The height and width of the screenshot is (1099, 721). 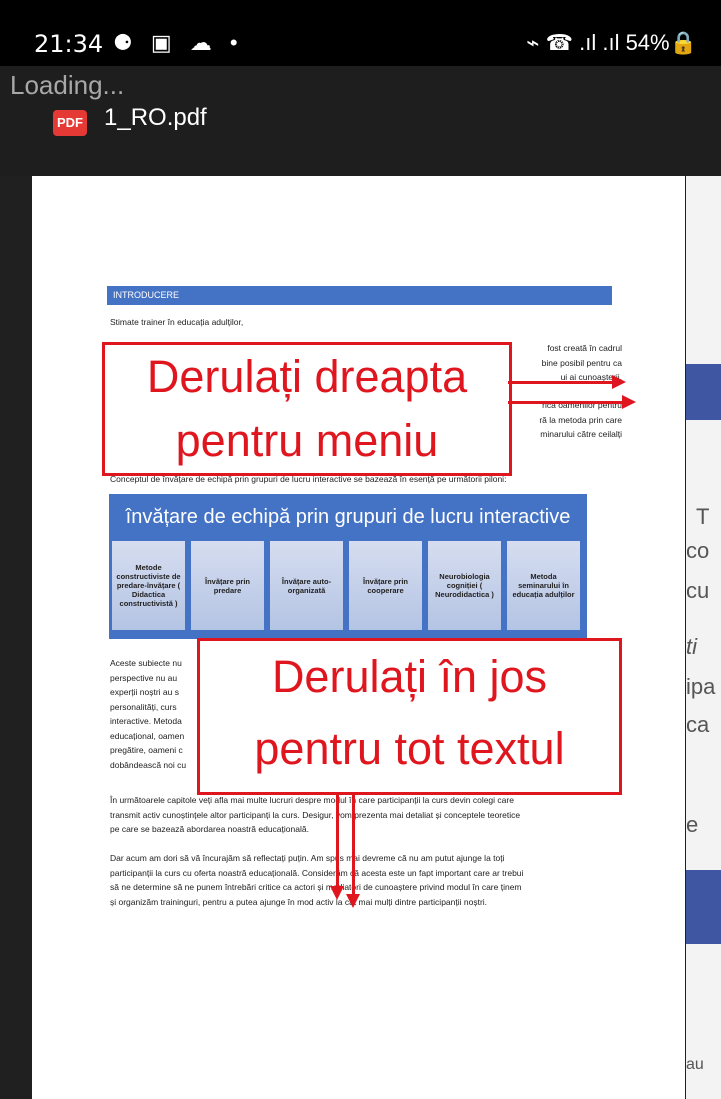 What do you see at coordinates (409, 716) in the screenshot?
I see `scroll-down-callout: Derulați în jos pentru tot textul` at bounding box center [409, 716].